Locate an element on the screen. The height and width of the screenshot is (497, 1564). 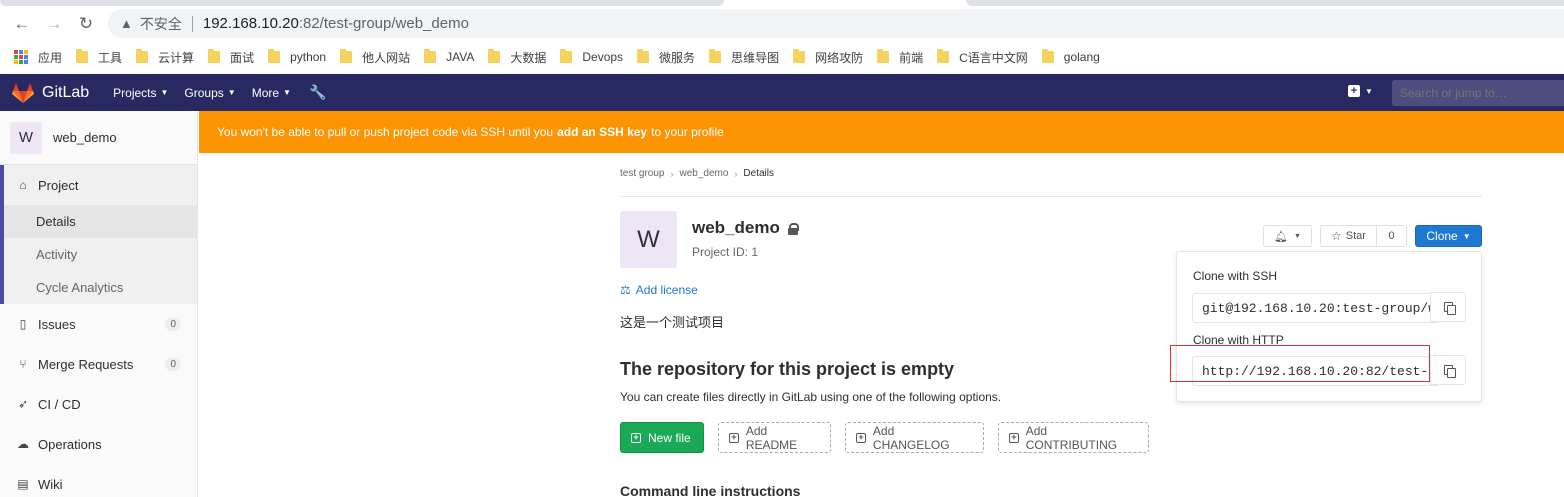
clone-label: Clone is located at coordinates (1442, 236).